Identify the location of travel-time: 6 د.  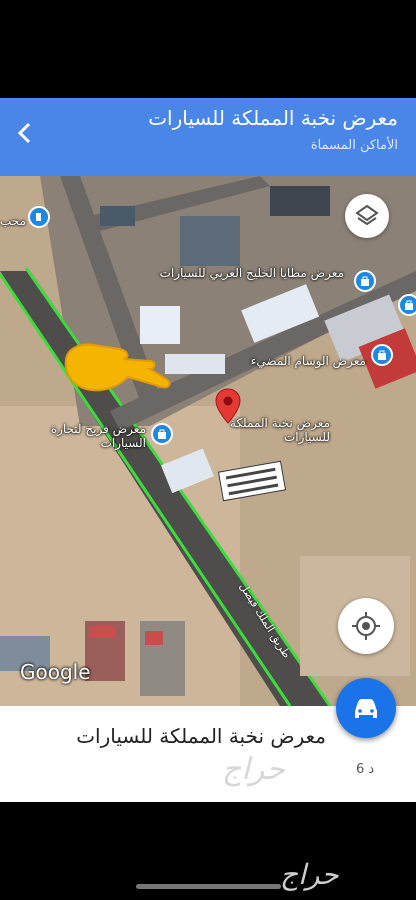
(365, 769).